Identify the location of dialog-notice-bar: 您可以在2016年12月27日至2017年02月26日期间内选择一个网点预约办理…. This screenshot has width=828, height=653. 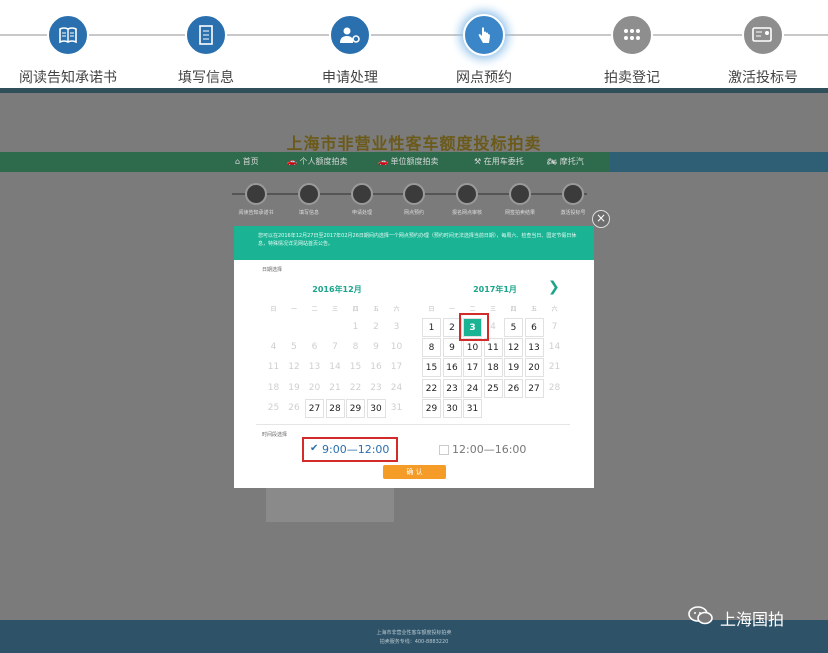
(414, 243).